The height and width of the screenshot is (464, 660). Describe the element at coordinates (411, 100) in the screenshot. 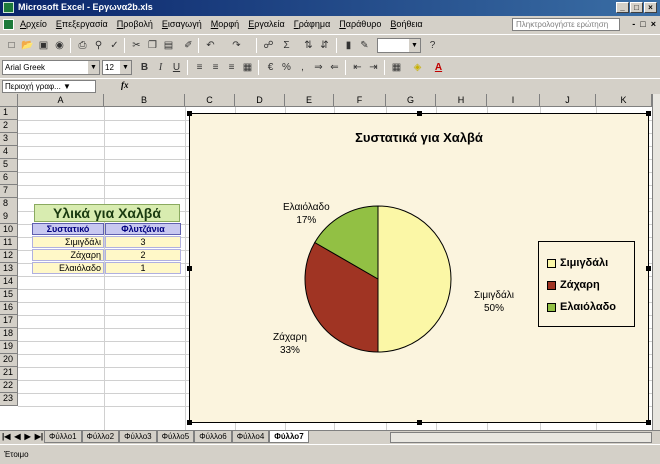

I see `column-header-g: G` at that location.